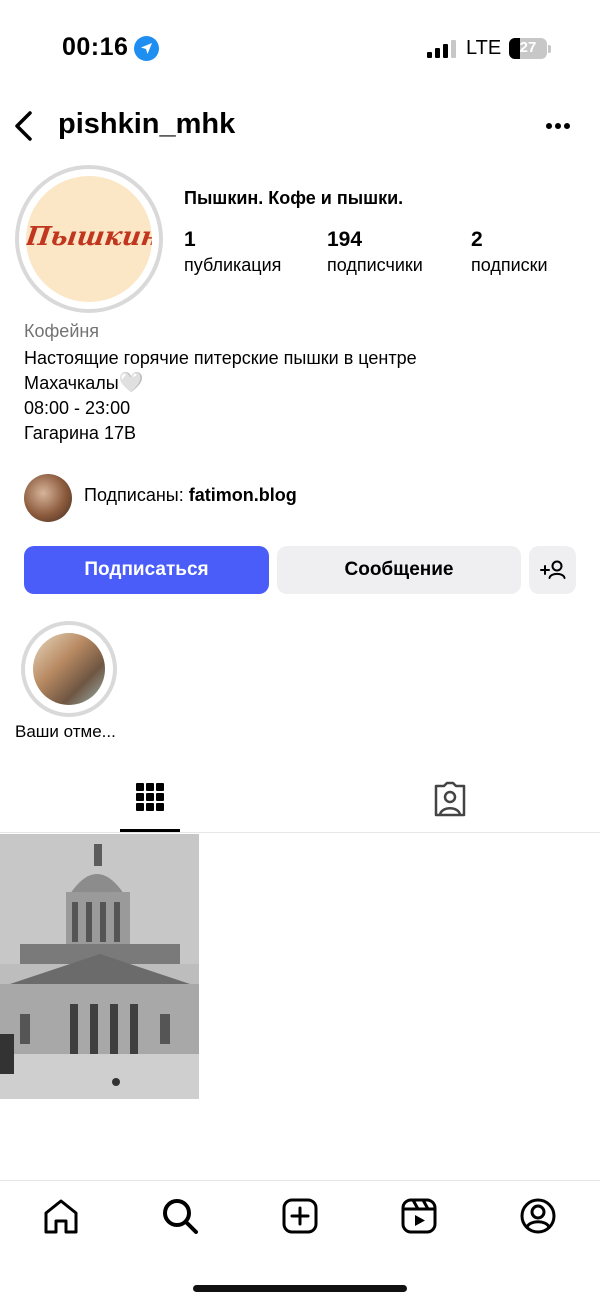 This screenshot has height=1303, width=600. What do you see at coordinates (509, 252) in the screenshot?
I see `stat-following: 2 подписки` at bounding box center [509, 252].